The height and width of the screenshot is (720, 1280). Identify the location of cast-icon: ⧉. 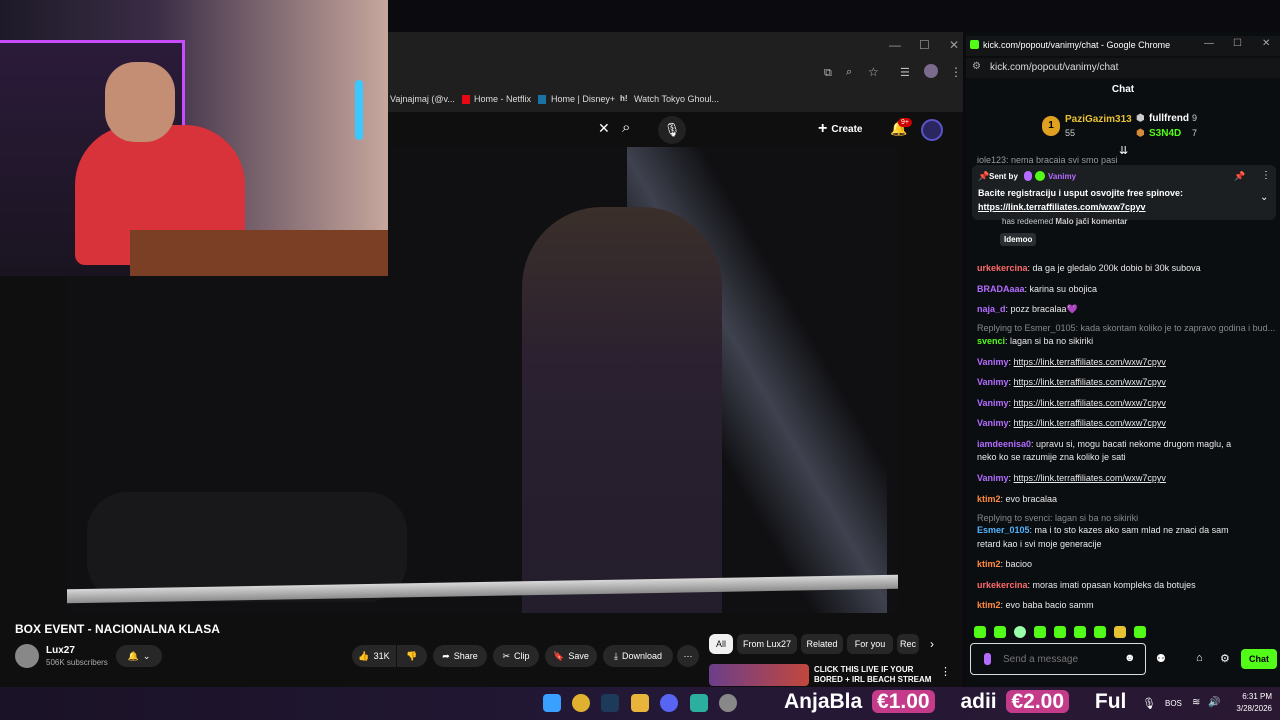
(828, 73).